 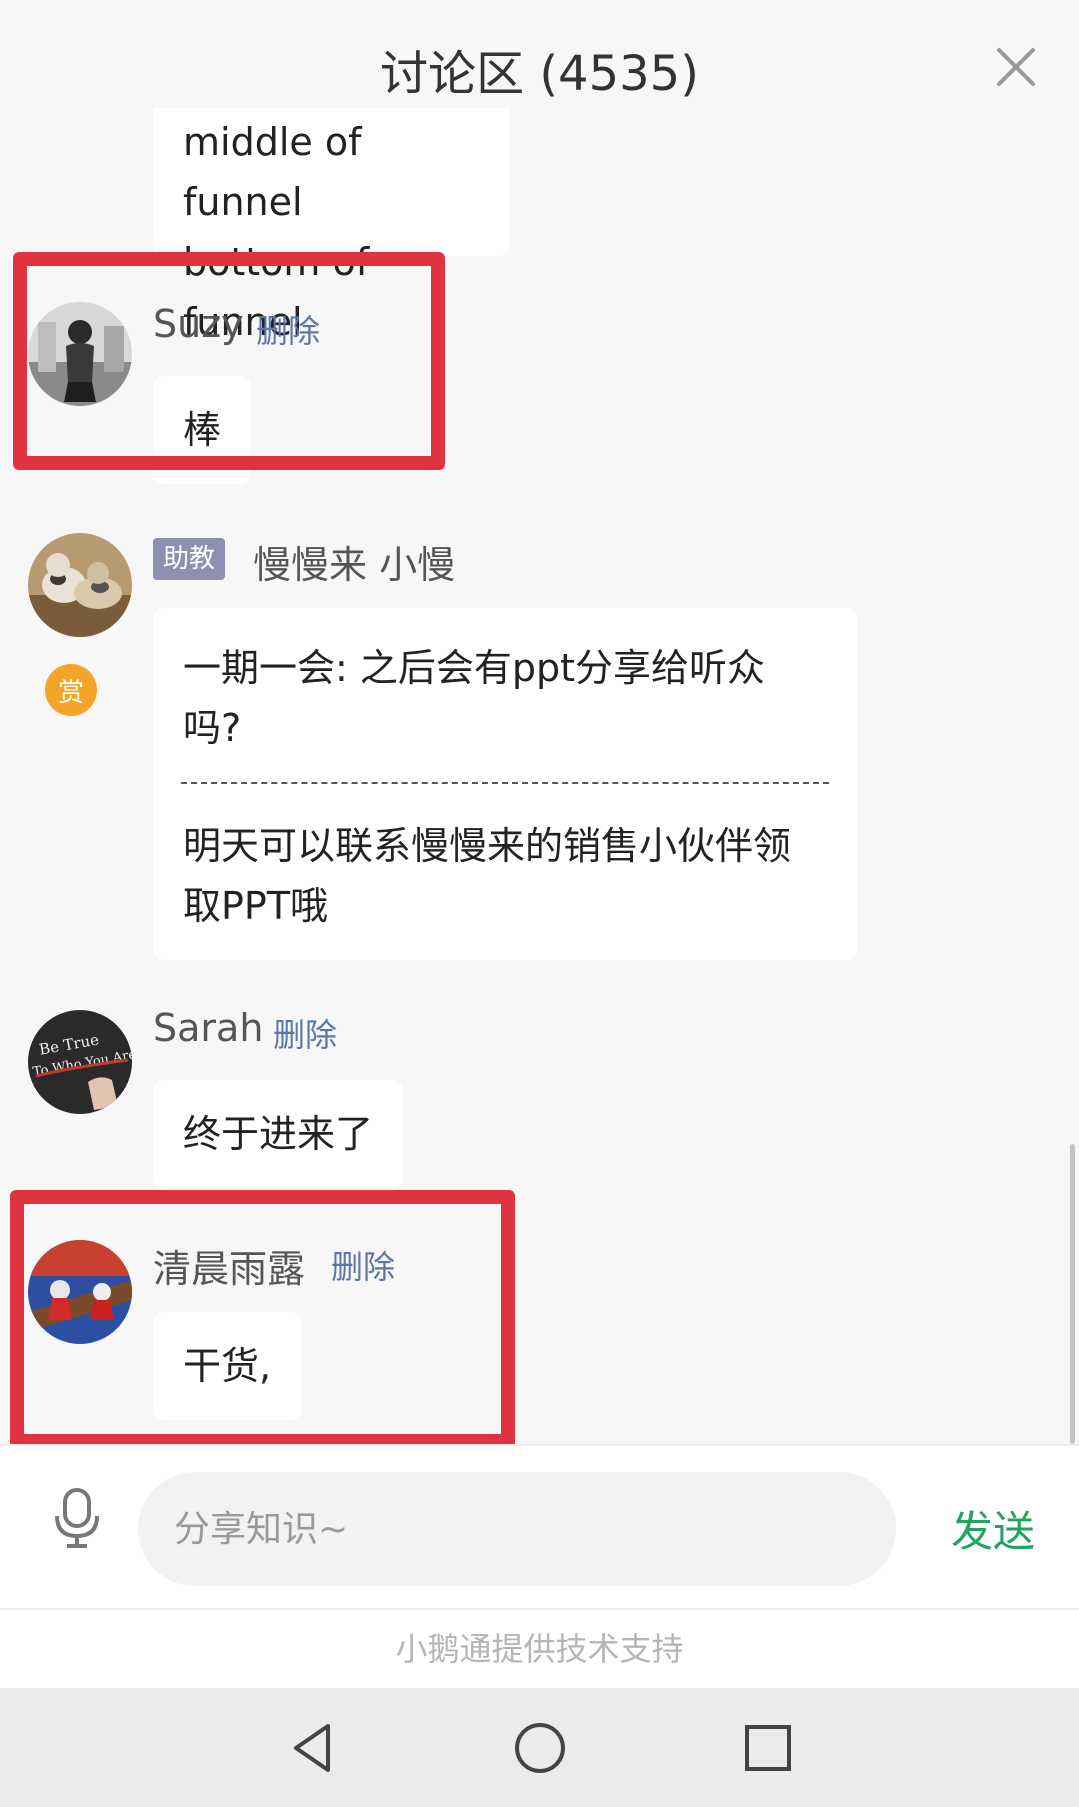 What do you see at coordinates (212, 728) in the screenshot?
I see `question-line: 吗?` at bounding box center [212, 728].